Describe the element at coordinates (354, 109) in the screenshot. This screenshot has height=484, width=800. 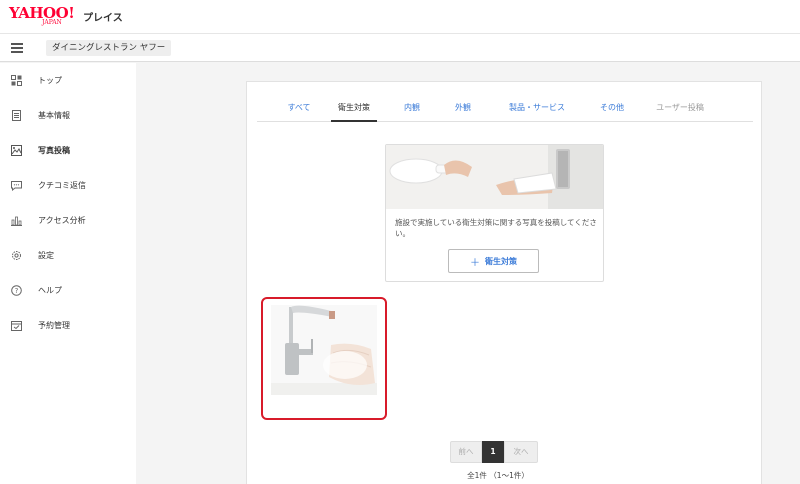
I see `tab-hygiene: 衛生対策` at that location.